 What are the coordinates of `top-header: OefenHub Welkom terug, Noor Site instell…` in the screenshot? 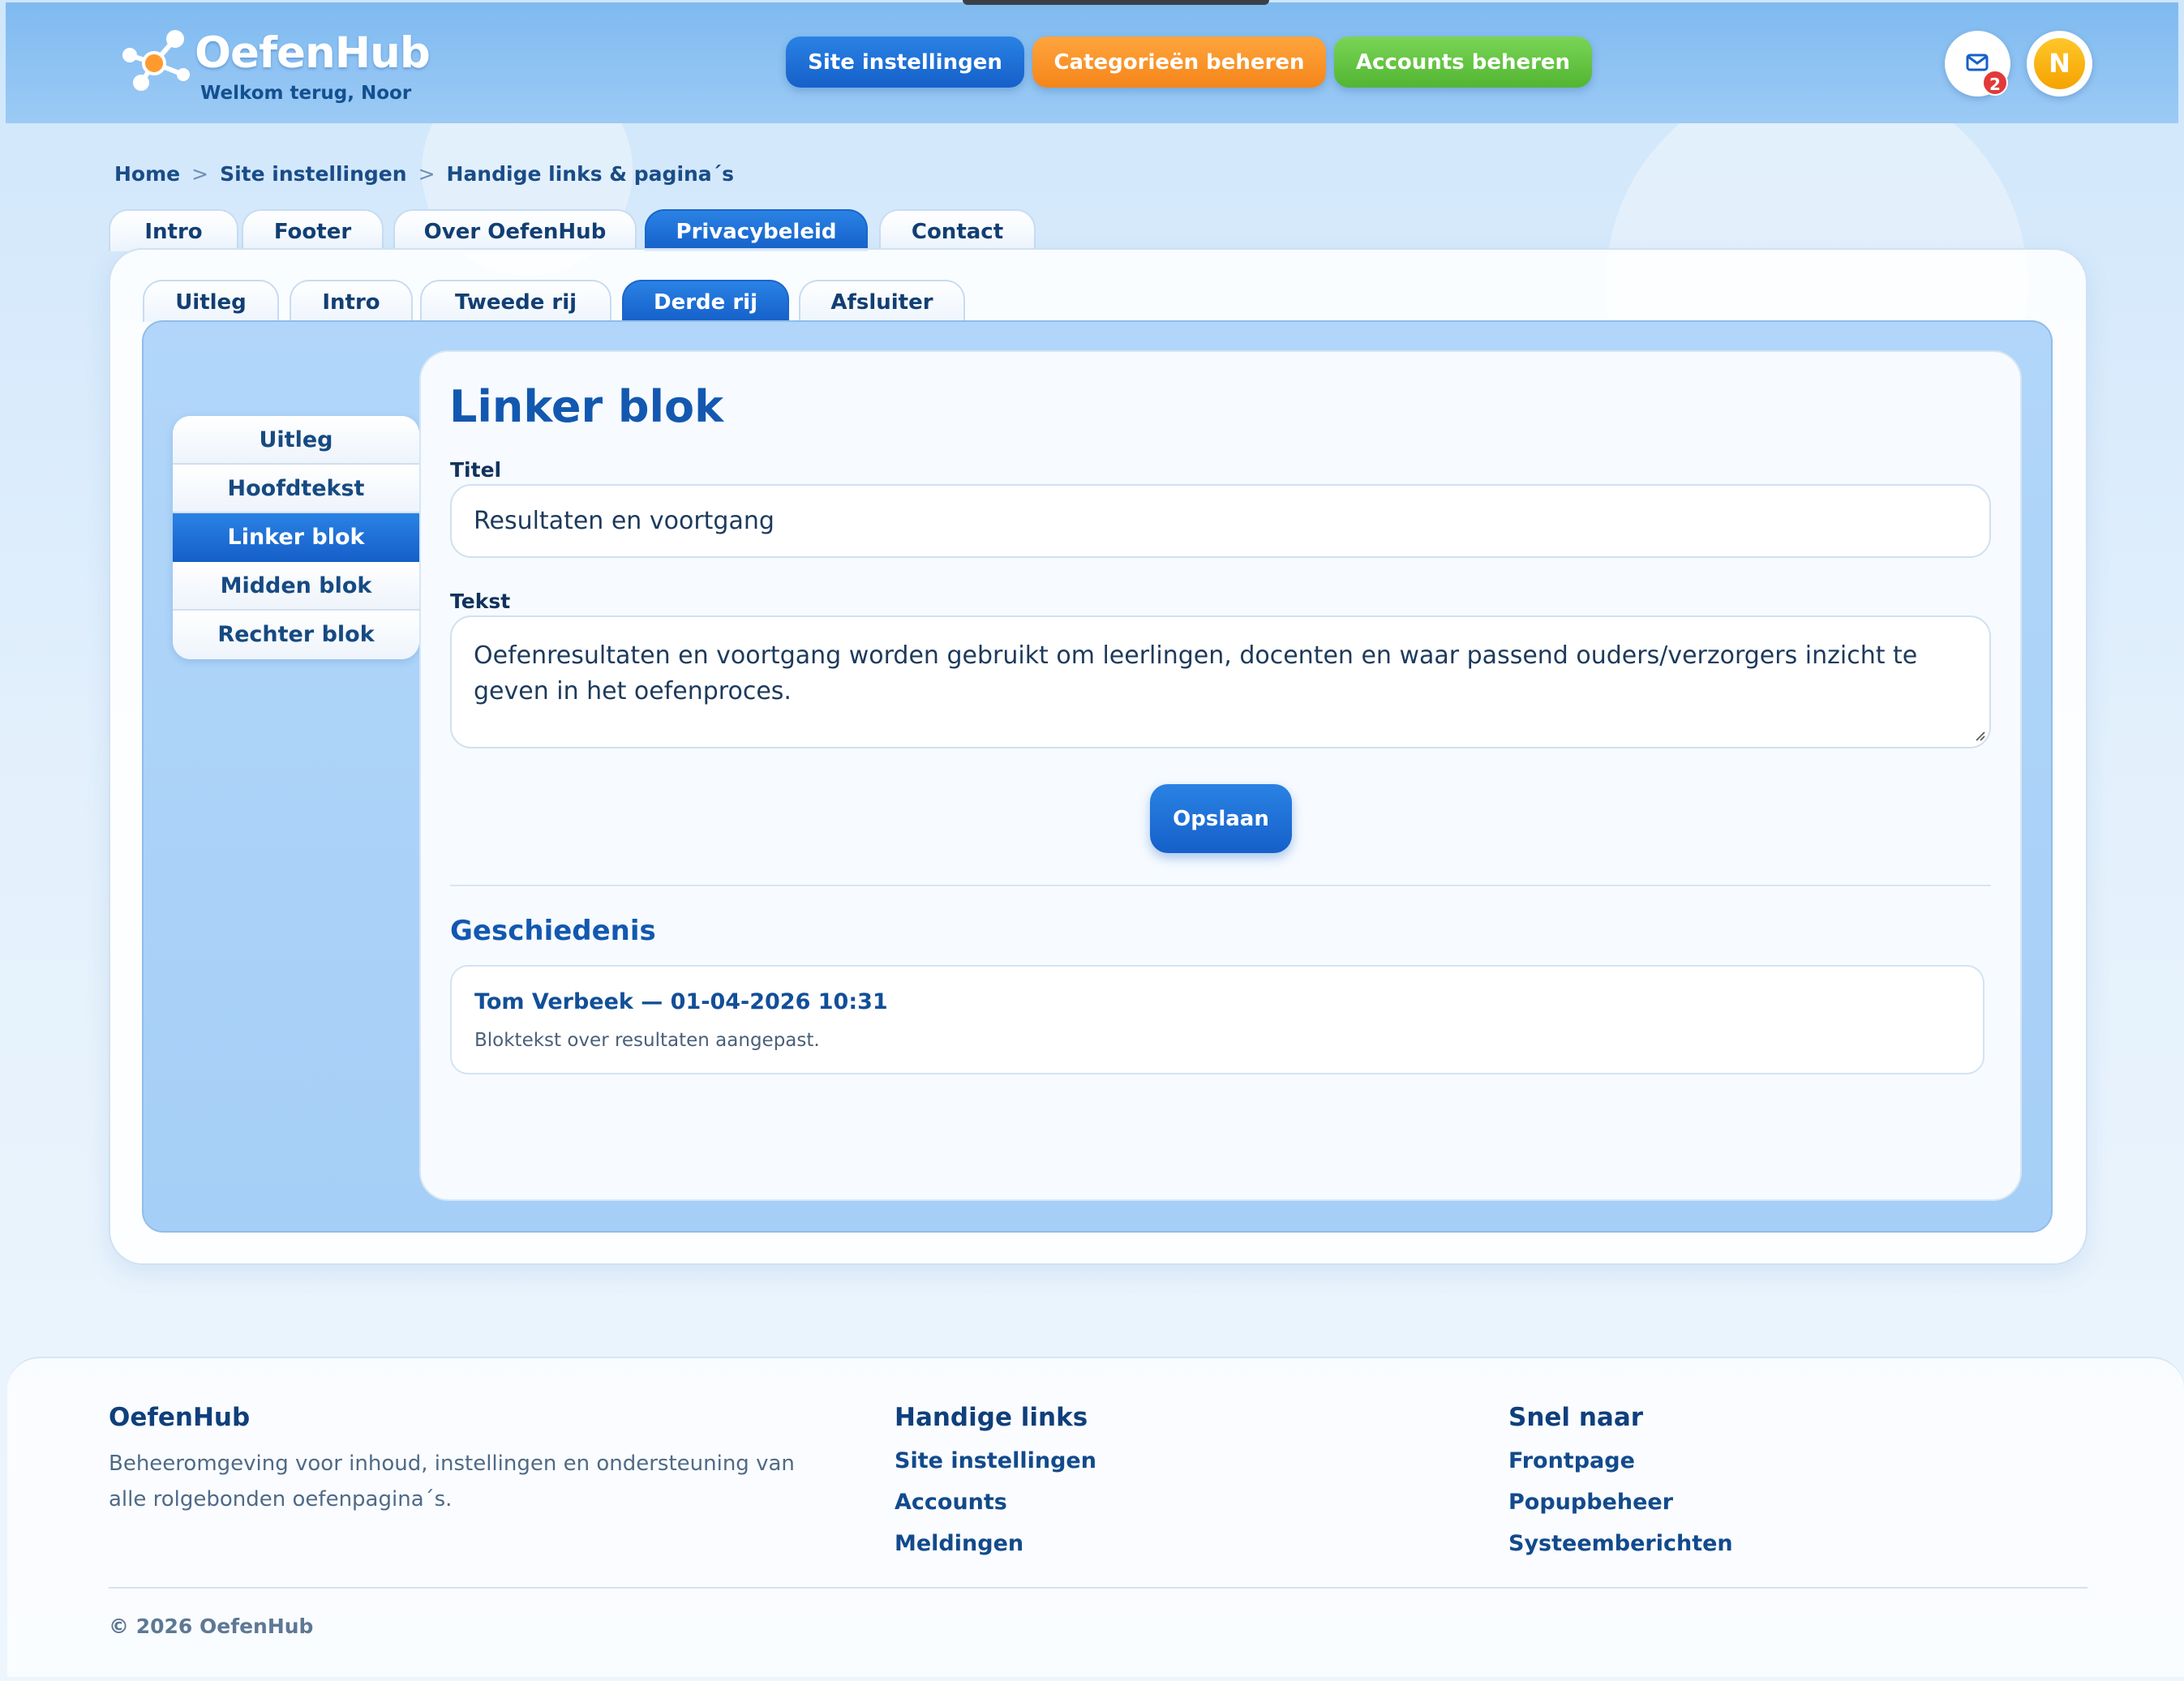 It's located at (1092, 61).